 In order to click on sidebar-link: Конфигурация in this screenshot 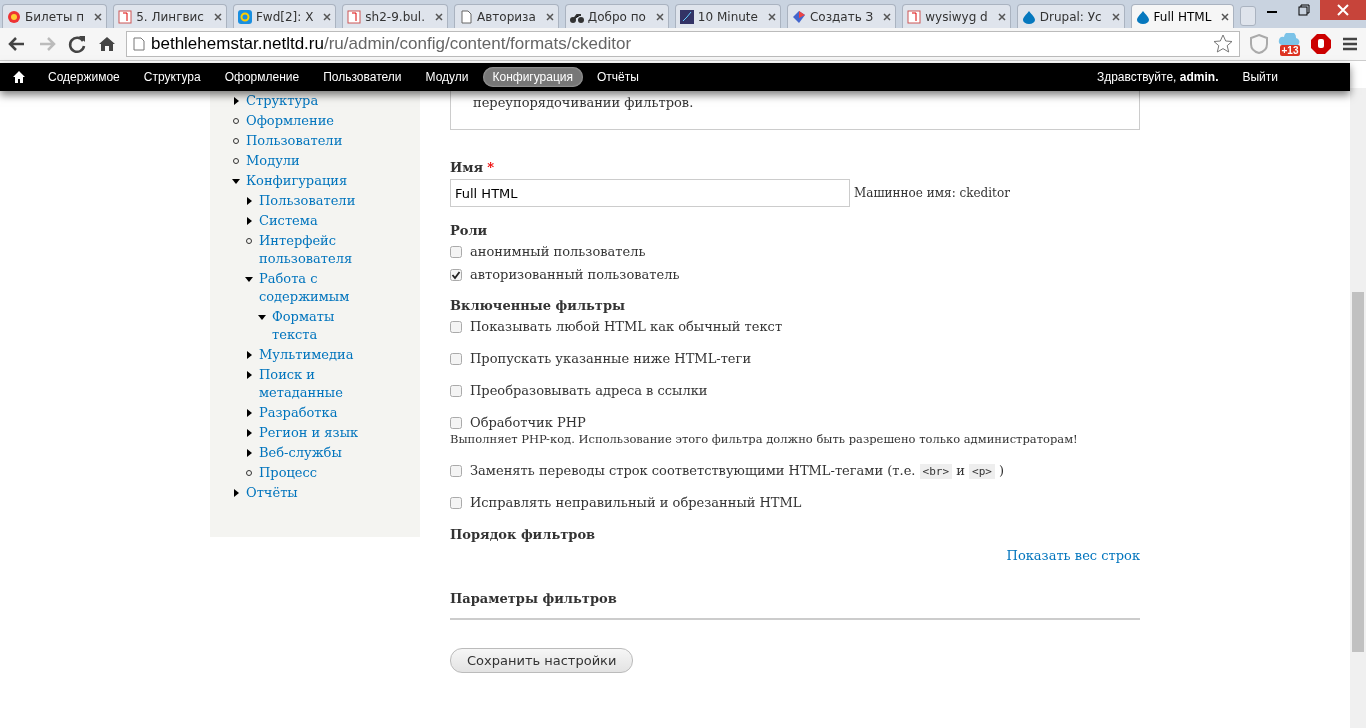, I will do `click(296, 181)`.